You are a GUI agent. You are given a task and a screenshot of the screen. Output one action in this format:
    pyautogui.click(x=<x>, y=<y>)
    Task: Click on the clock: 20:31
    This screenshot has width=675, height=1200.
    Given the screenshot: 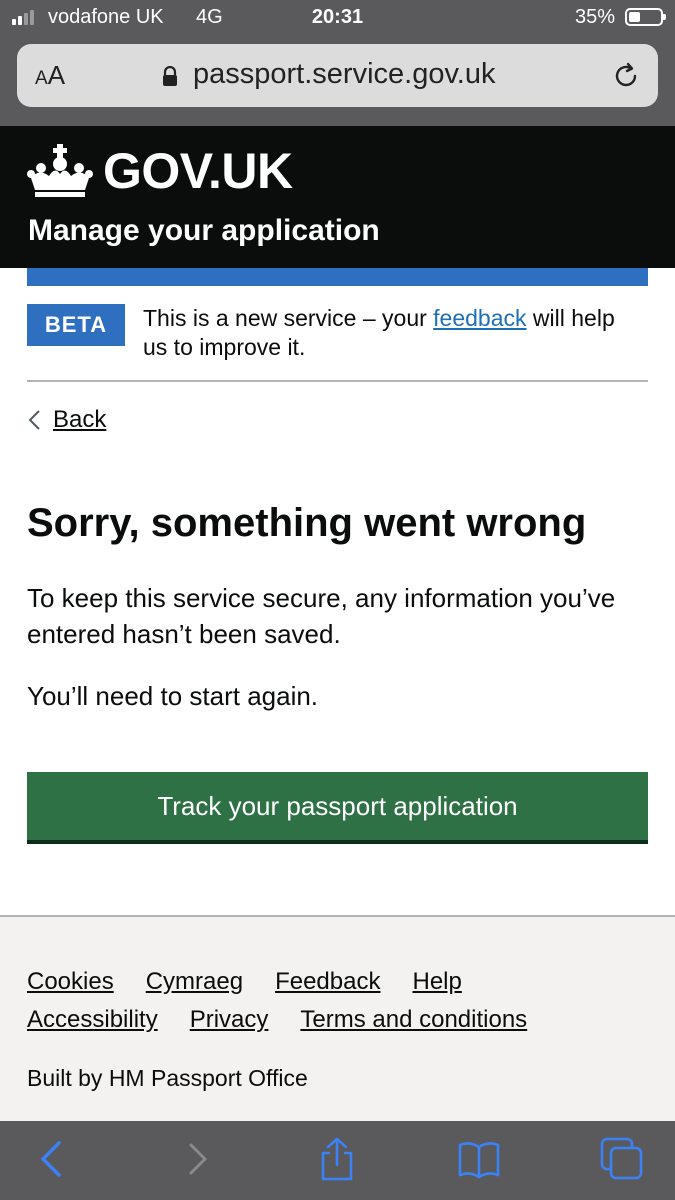 What is the action you would take?
    pyautogui.click(x=337, y=17)
    